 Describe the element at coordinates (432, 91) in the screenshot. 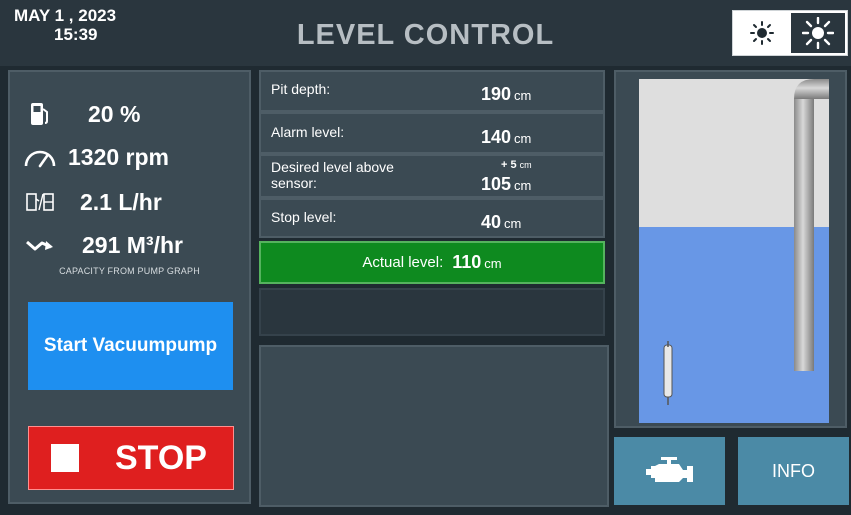

I see `pit-depth-row: Pit depth: 190 cm` at that location.